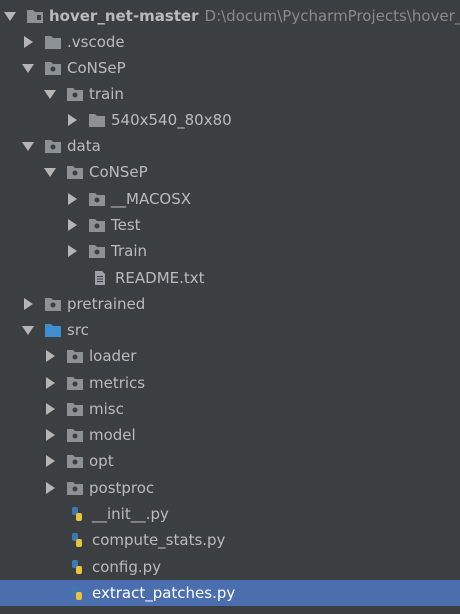 The width and height of the screenshot is (460, 614). Describe the element at coordinates (230, 330) in the screenshot. I see `tree-item-src: src` at that location.